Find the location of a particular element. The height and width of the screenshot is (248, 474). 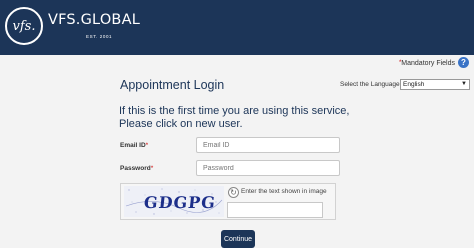

password-label: Password* is located at coordinates (136, 168).